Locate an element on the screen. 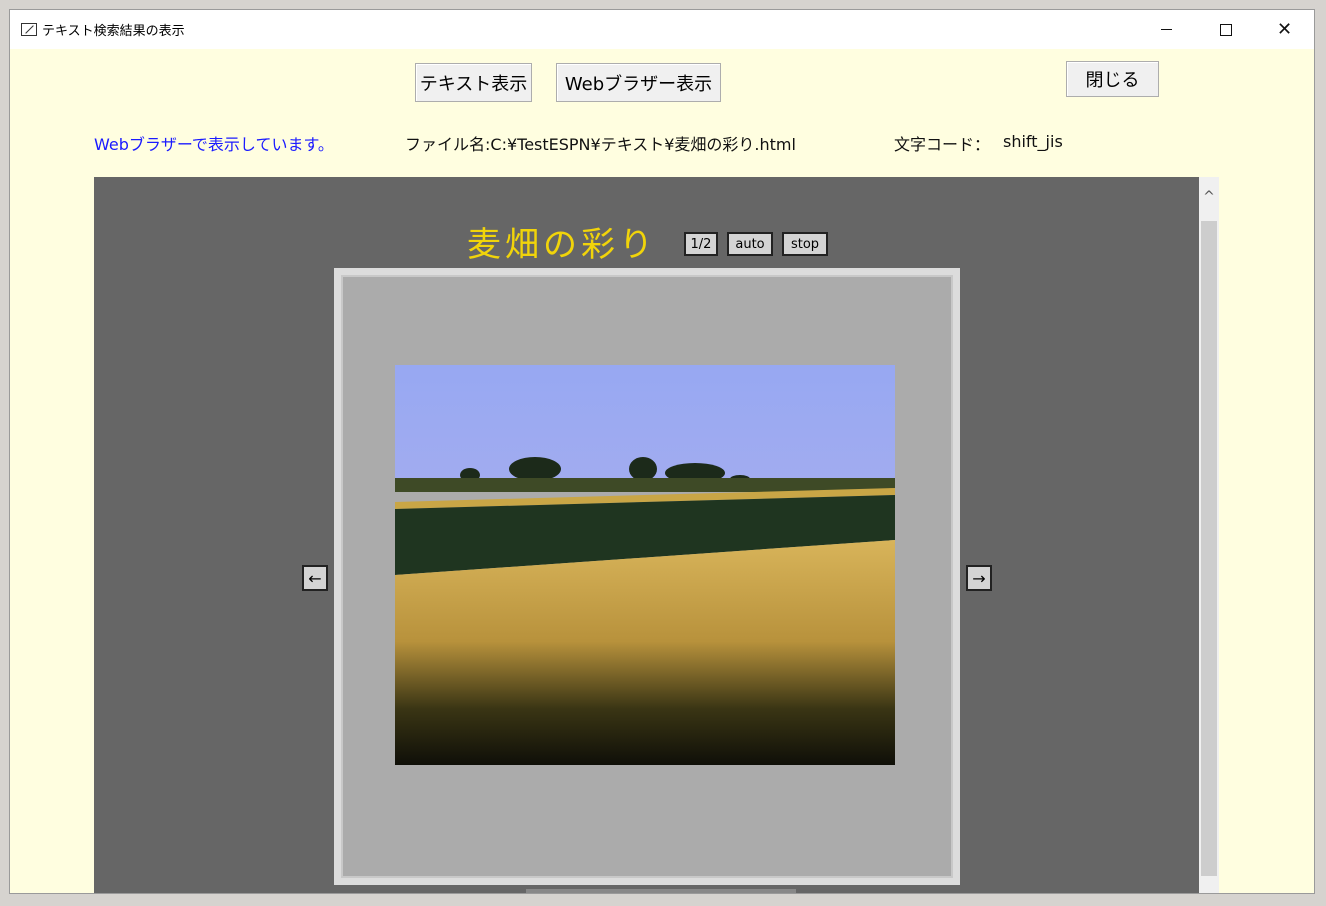 This screenshot has width=1326, height=906. horizontal-scroll-indicator is located at coordinates (661, 891).